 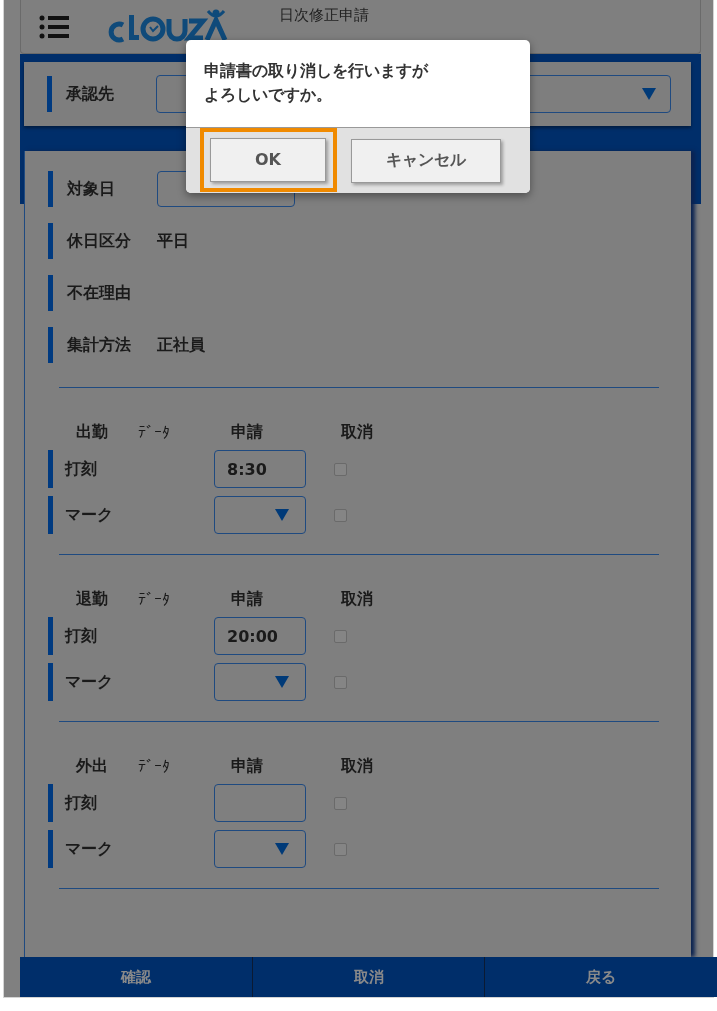 I want to click on time-field: 8:30, so click(x=260, y=469).